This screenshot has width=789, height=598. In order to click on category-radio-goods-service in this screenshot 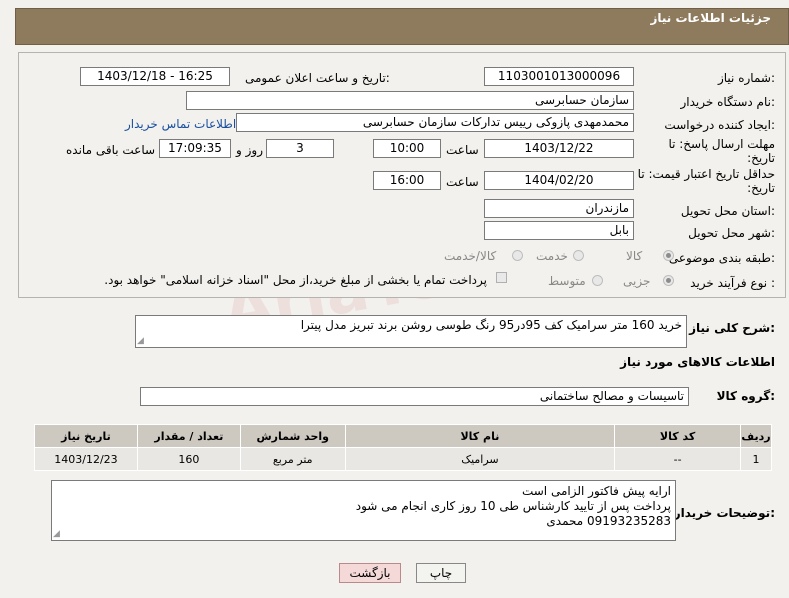, I will do `click(517, 255)`.